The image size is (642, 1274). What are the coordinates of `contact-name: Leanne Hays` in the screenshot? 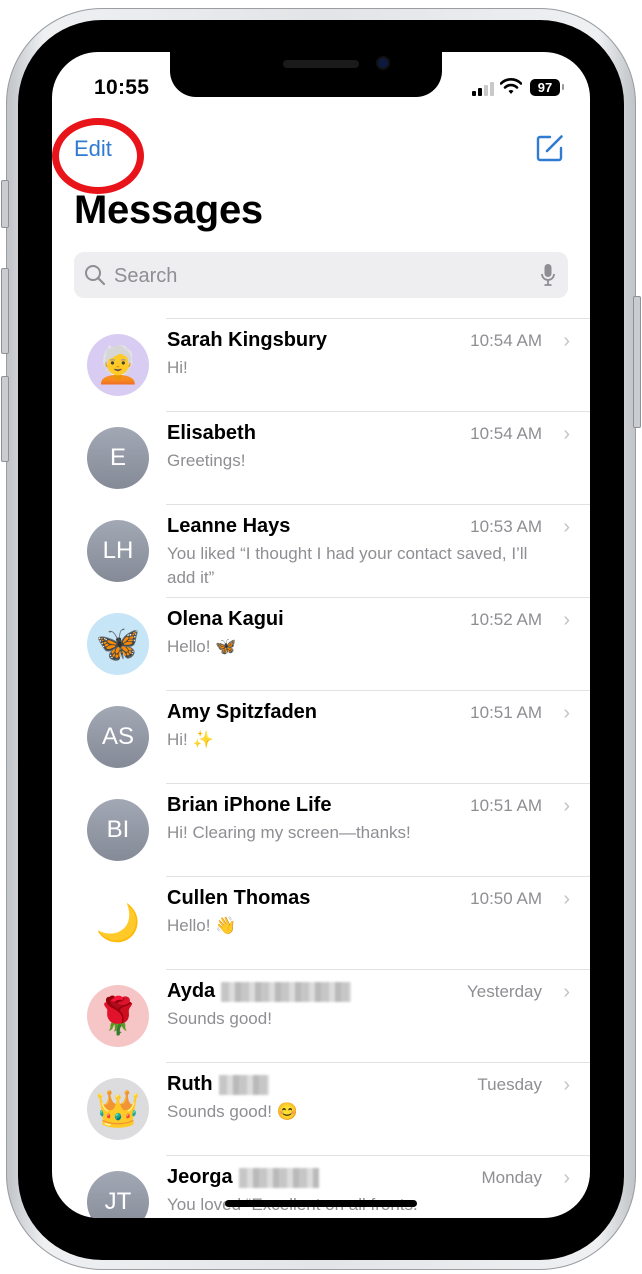 It's located at (228, 526).